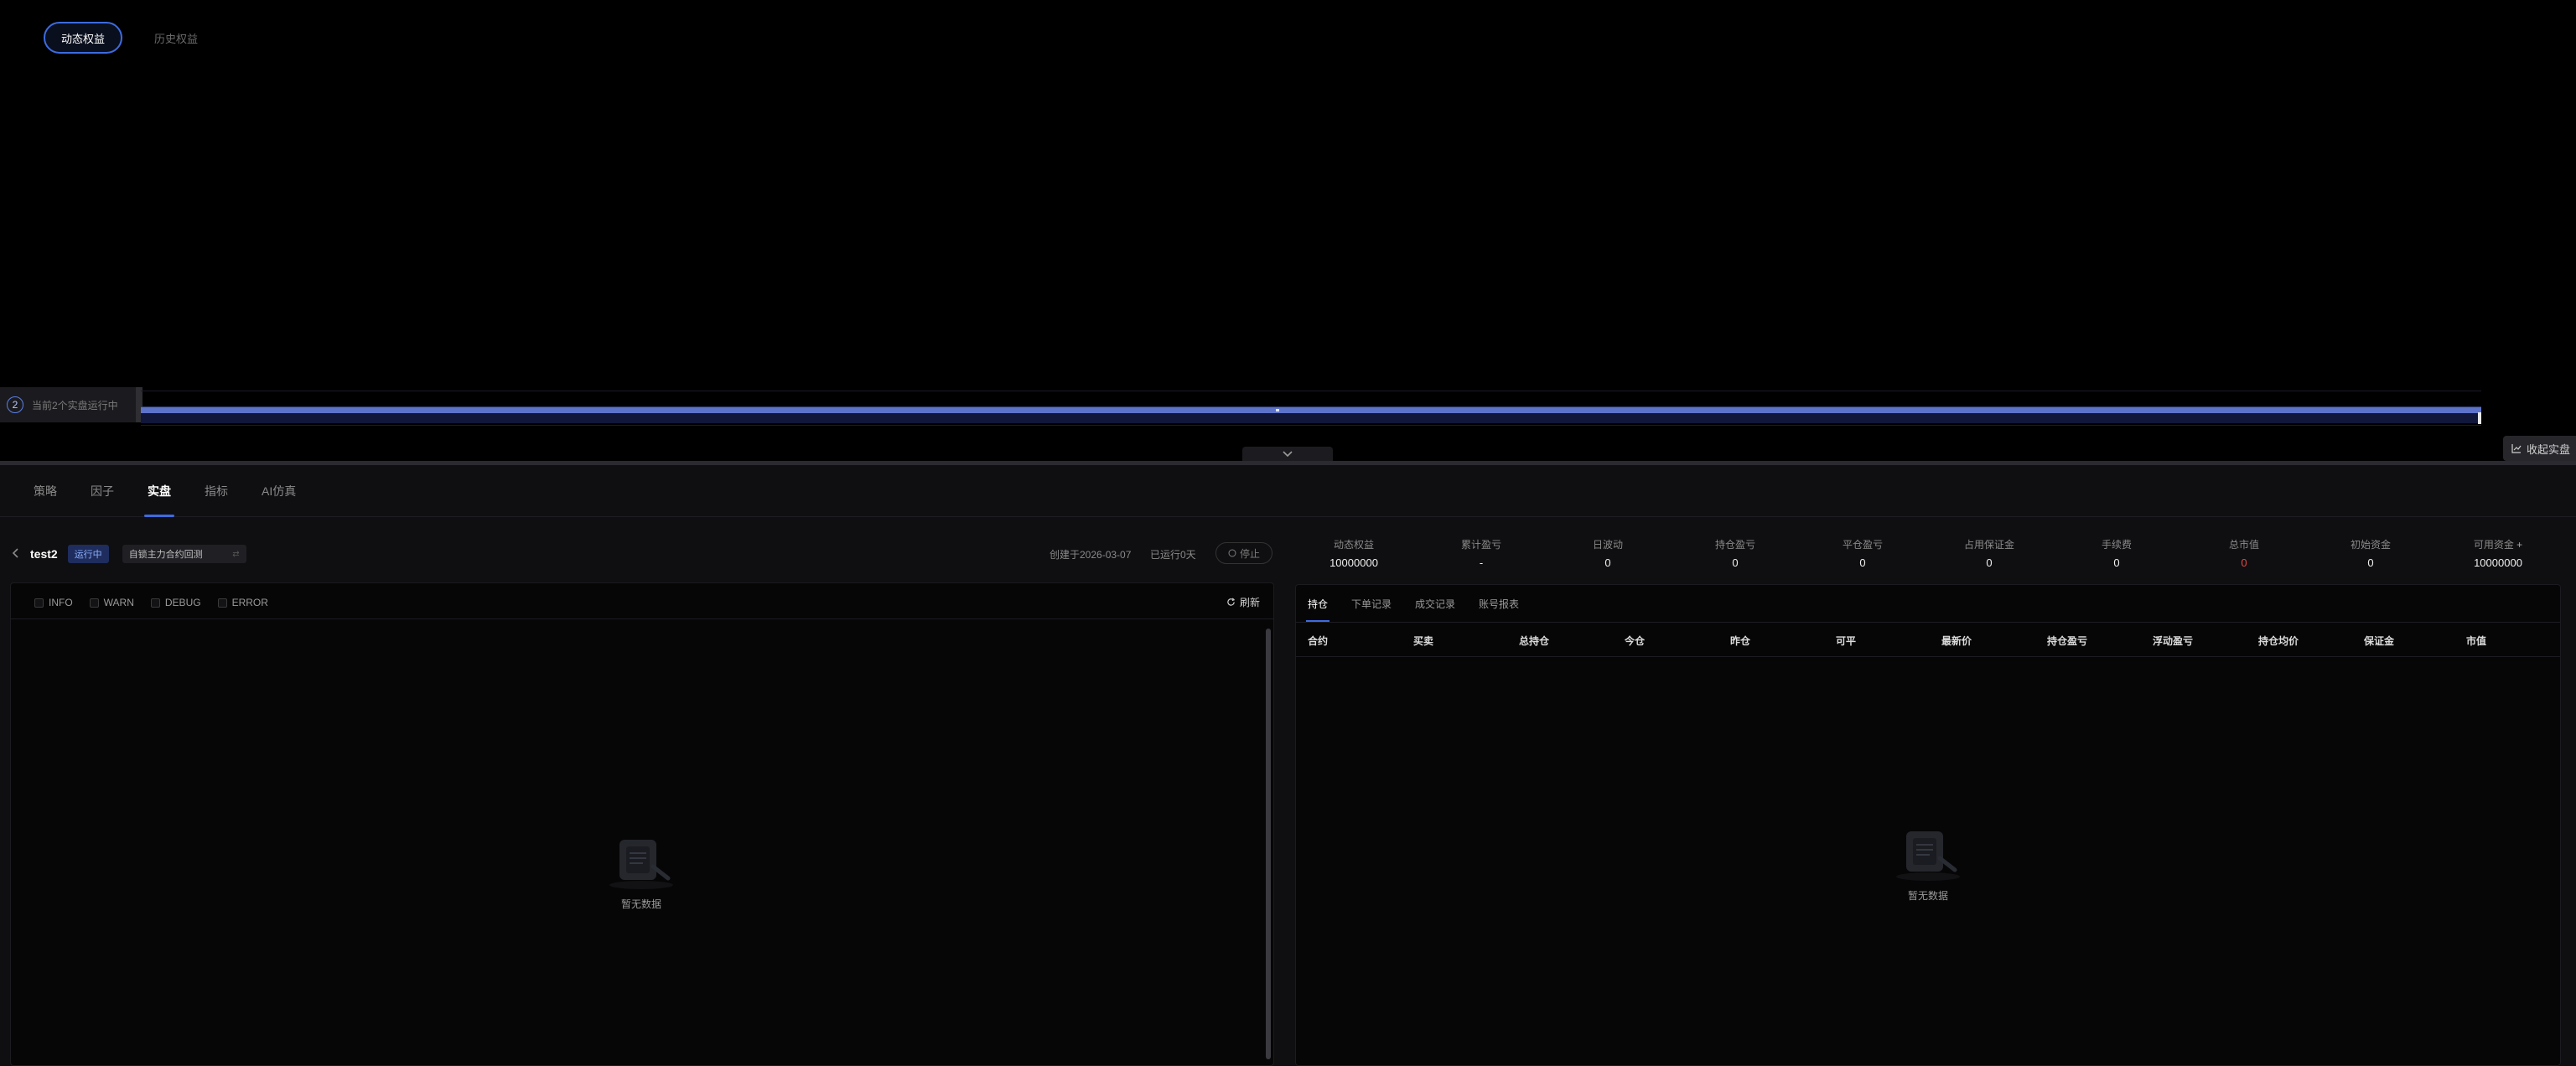 The width and height of the screenshot is (2576, 1066). I want to click on tab-indicator: 指标, so click(216, 491).